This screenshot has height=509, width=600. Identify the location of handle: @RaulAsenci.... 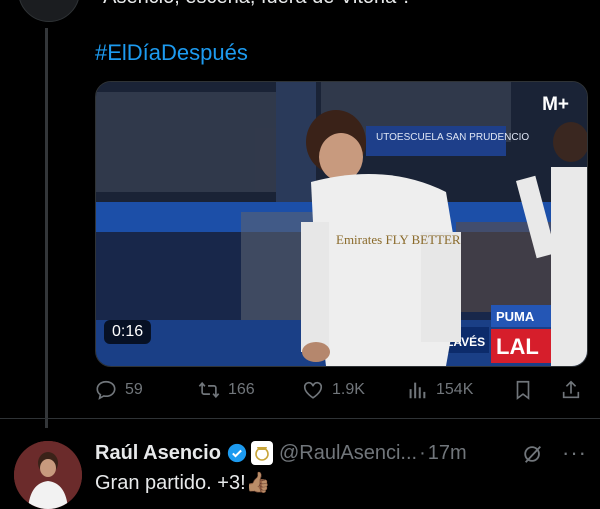
(348, 453).